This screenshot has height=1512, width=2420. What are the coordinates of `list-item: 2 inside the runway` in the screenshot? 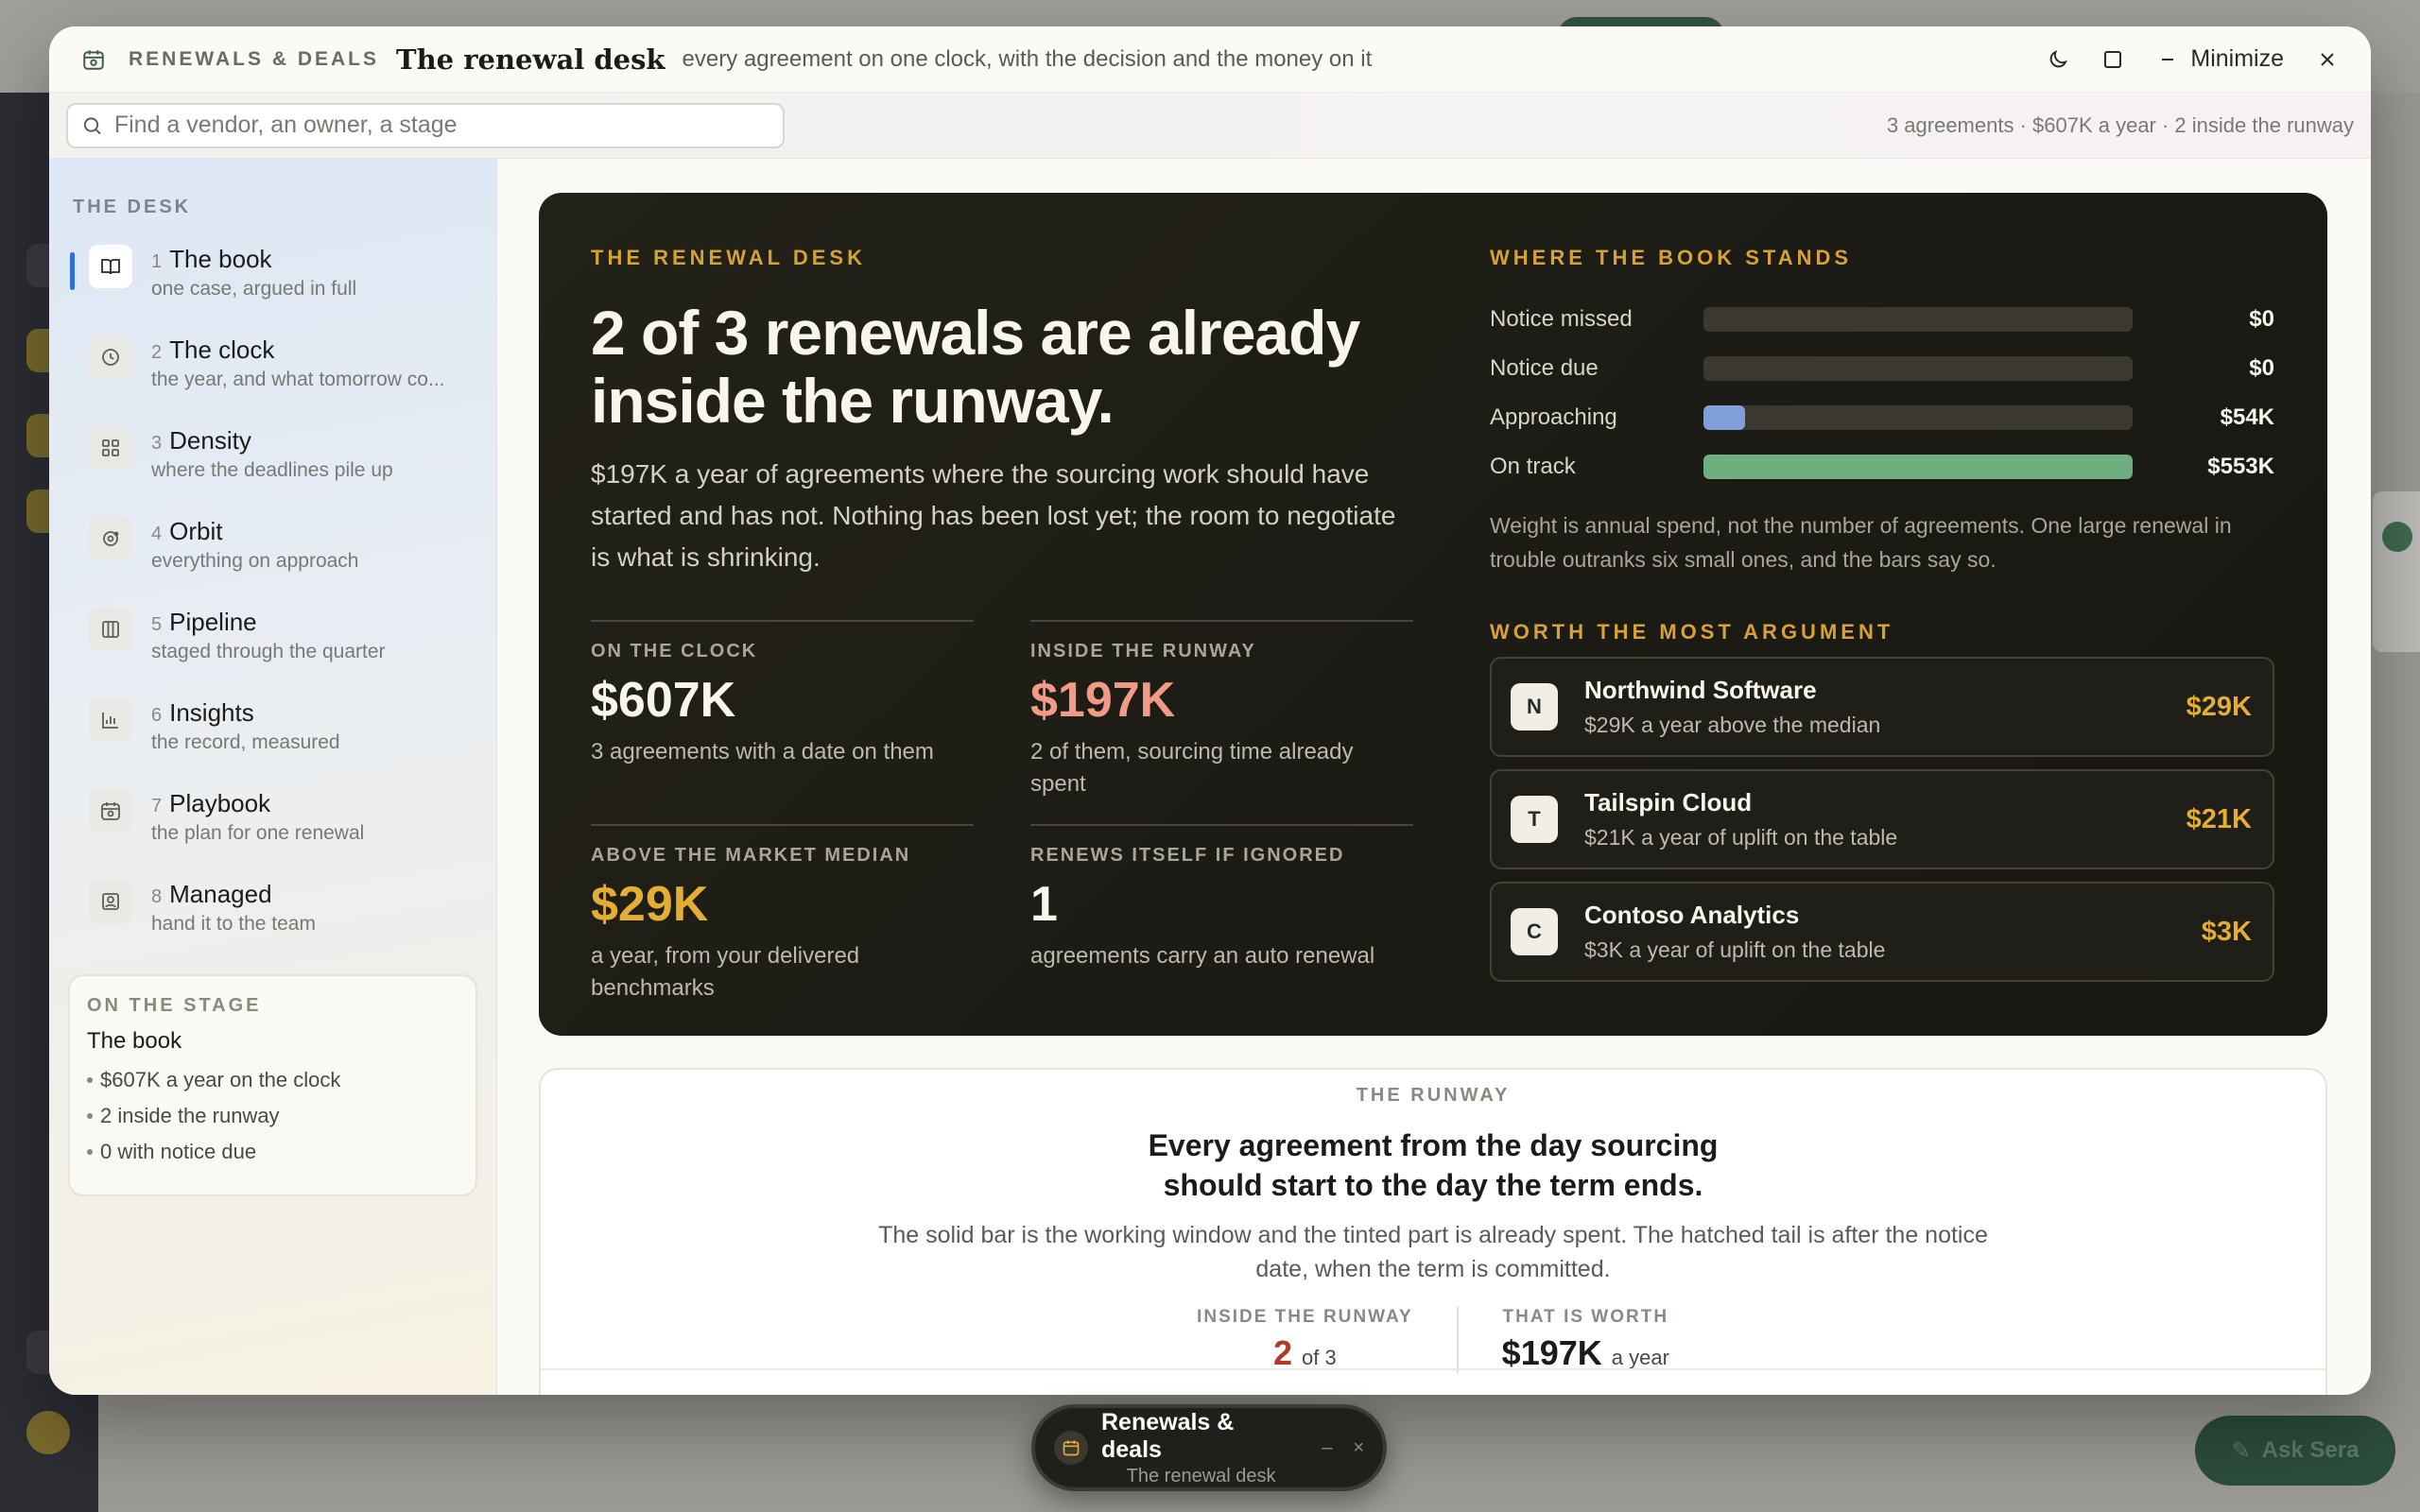 It's located at (272, 1116).